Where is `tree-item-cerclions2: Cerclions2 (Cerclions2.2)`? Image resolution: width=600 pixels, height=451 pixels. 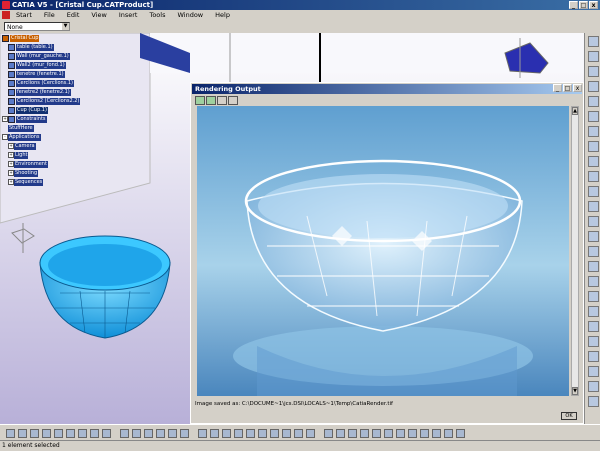
tree-item-cerclions2: Cerclions2 (Cerclions2.2) is located at coordinates (48, 101).